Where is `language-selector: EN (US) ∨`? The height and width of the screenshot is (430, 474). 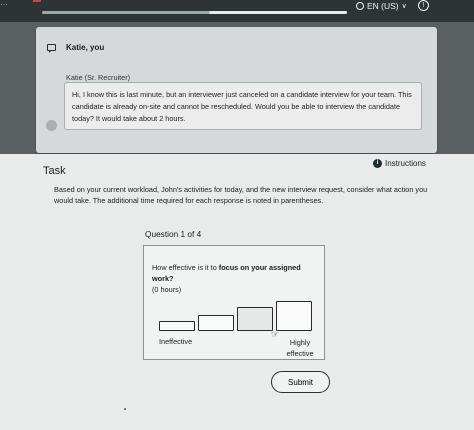 language-selector: EN (US) ∨ is located at coordinates (381, 6).